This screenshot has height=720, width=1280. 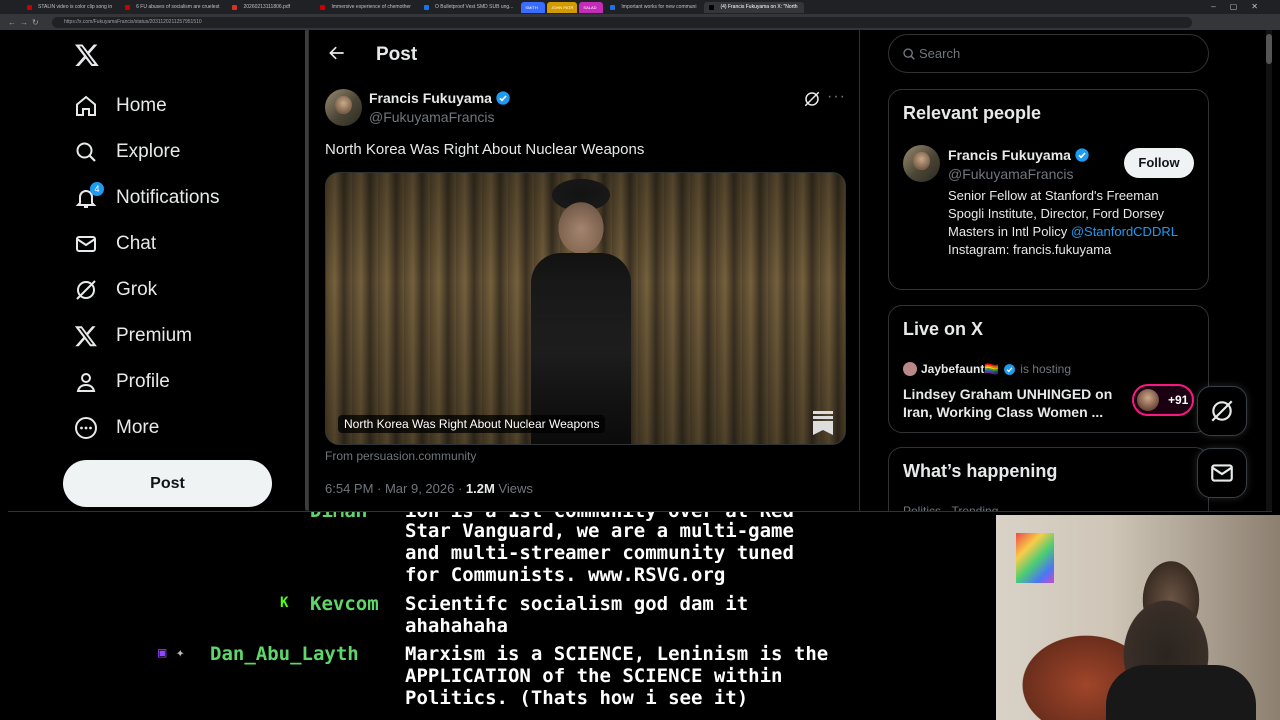 I want to click on live-title: Live on X, so click(x=943, y=329).